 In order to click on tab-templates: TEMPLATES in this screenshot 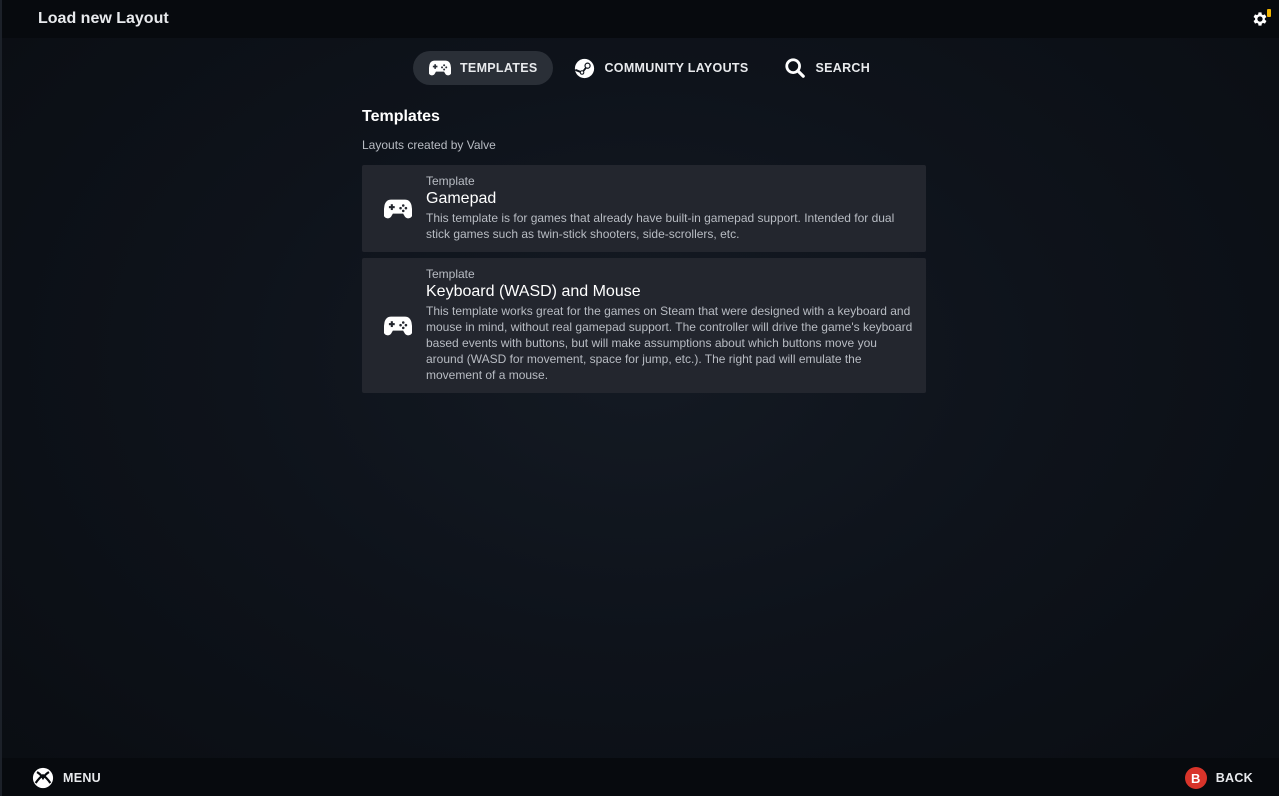, I will do `click(483, 68)`.